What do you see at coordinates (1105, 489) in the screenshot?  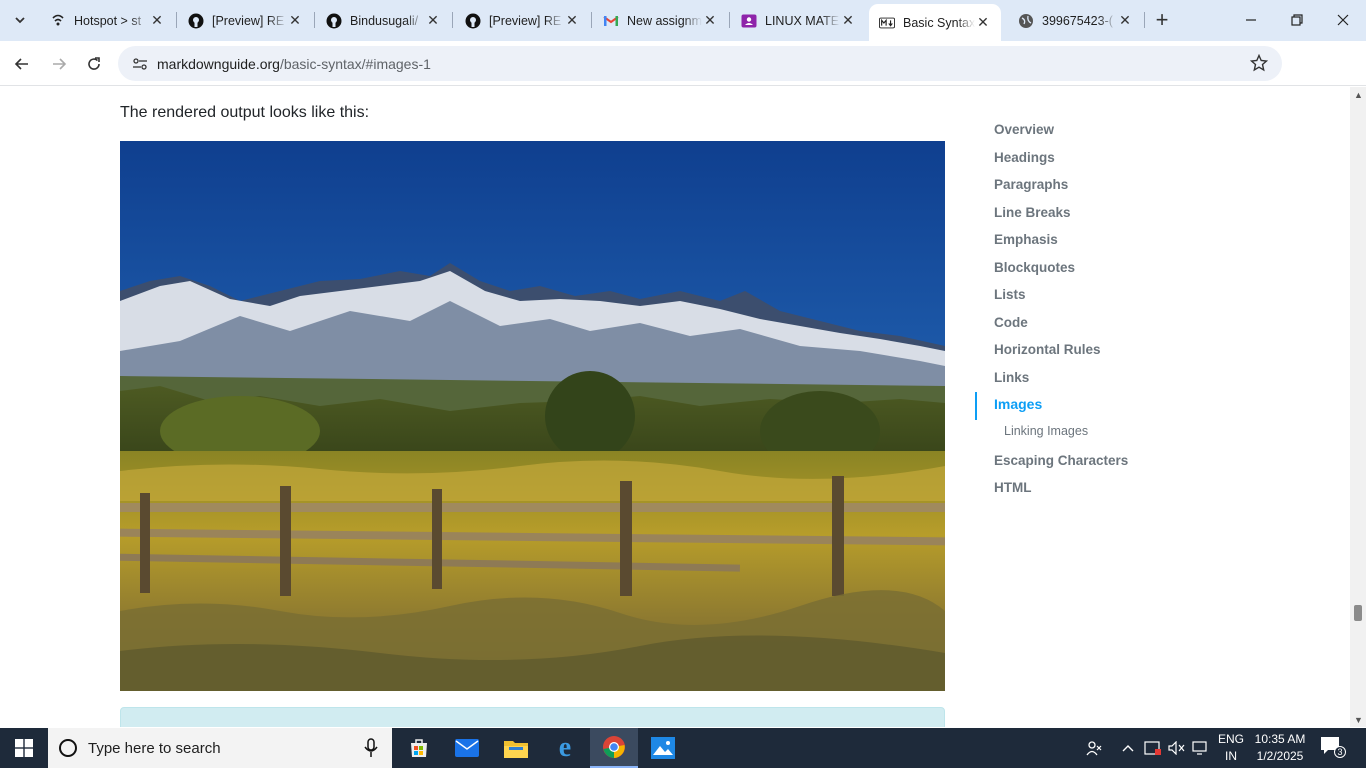 I see `toc-html: HTML` at bounding box center [1105, 489].